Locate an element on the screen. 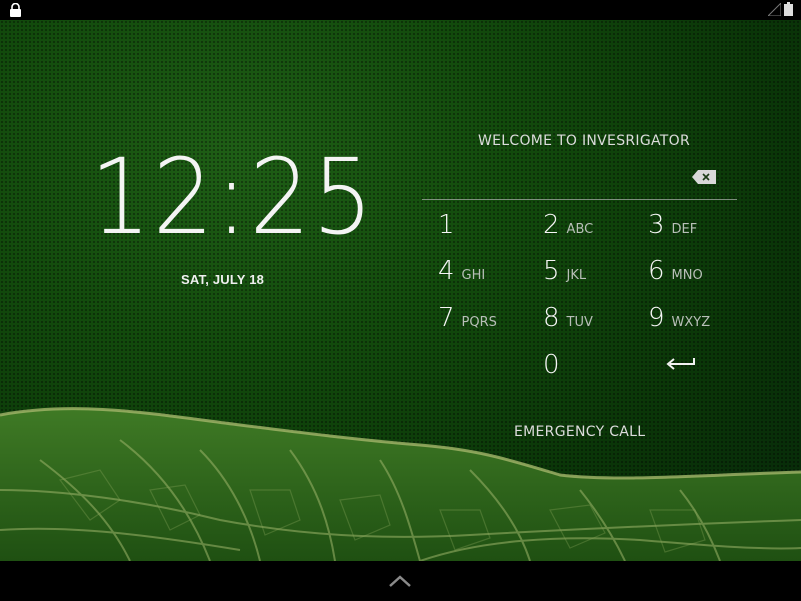 The image size is (801, 601). battery-icon is located at coordinates (788, 9).